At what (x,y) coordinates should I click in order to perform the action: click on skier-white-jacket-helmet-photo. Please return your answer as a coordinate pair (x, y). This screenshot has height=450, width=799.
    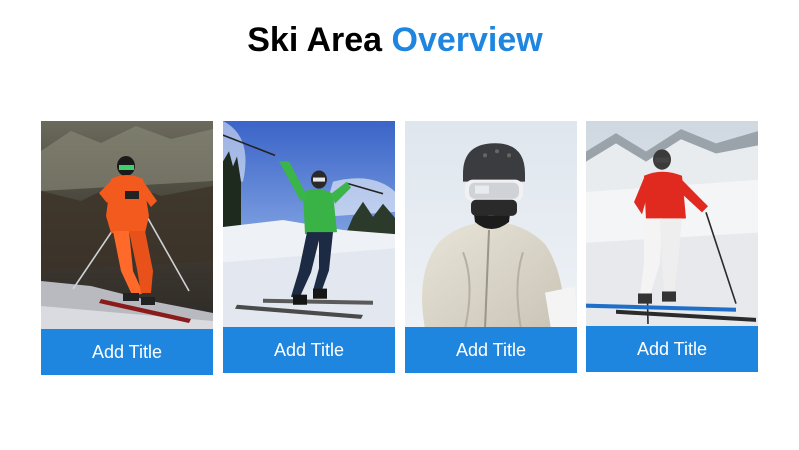
    Looking at the image, I should click on (491, 224).